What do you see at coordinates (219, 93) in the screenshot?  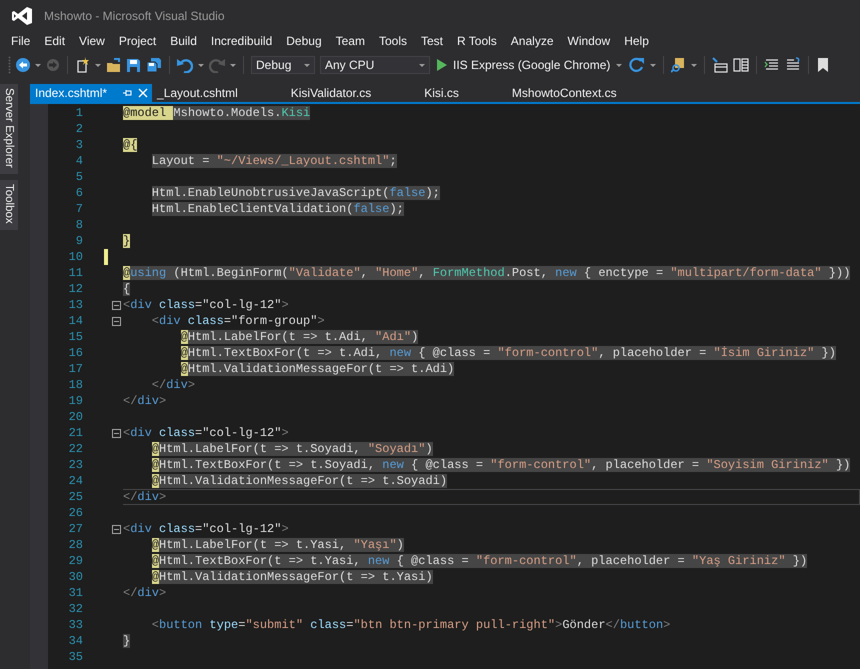 I see `file-tab: _Layout.cshtml` at bounding box center [219, 93].